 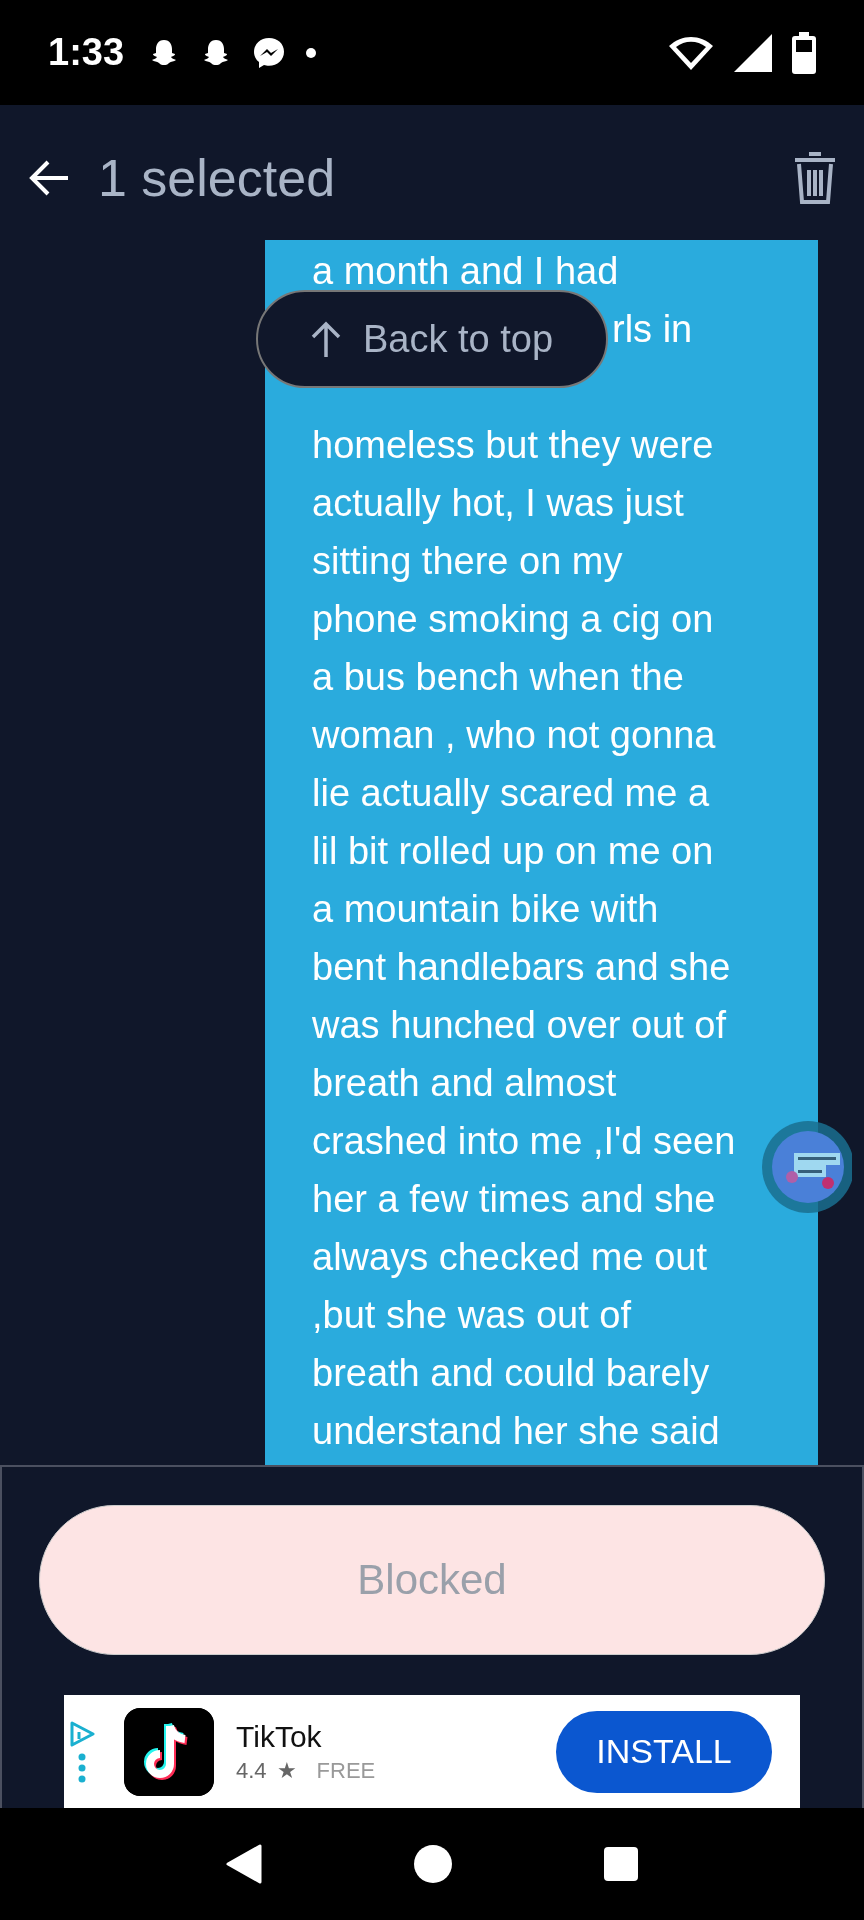 I want to click on message-text: woman , who not gonna, so click(x=514, y=735).